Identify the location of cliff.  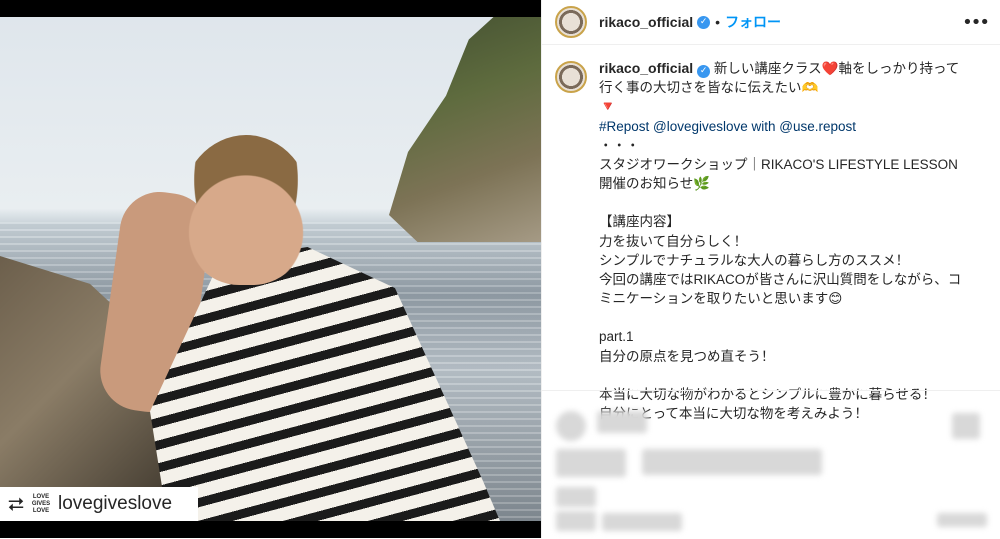
(465, 129).